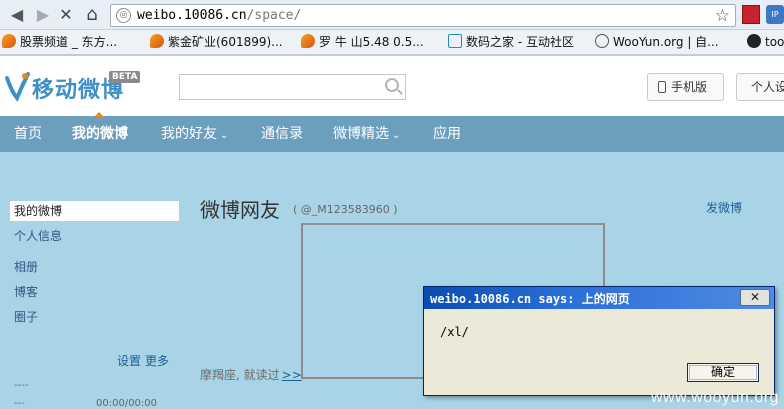 The width and height of the screenshot is (784, 409). Describe the element at coordinates (17, 86) in the screenshot. I see `weibo-logo-icon` at that location.